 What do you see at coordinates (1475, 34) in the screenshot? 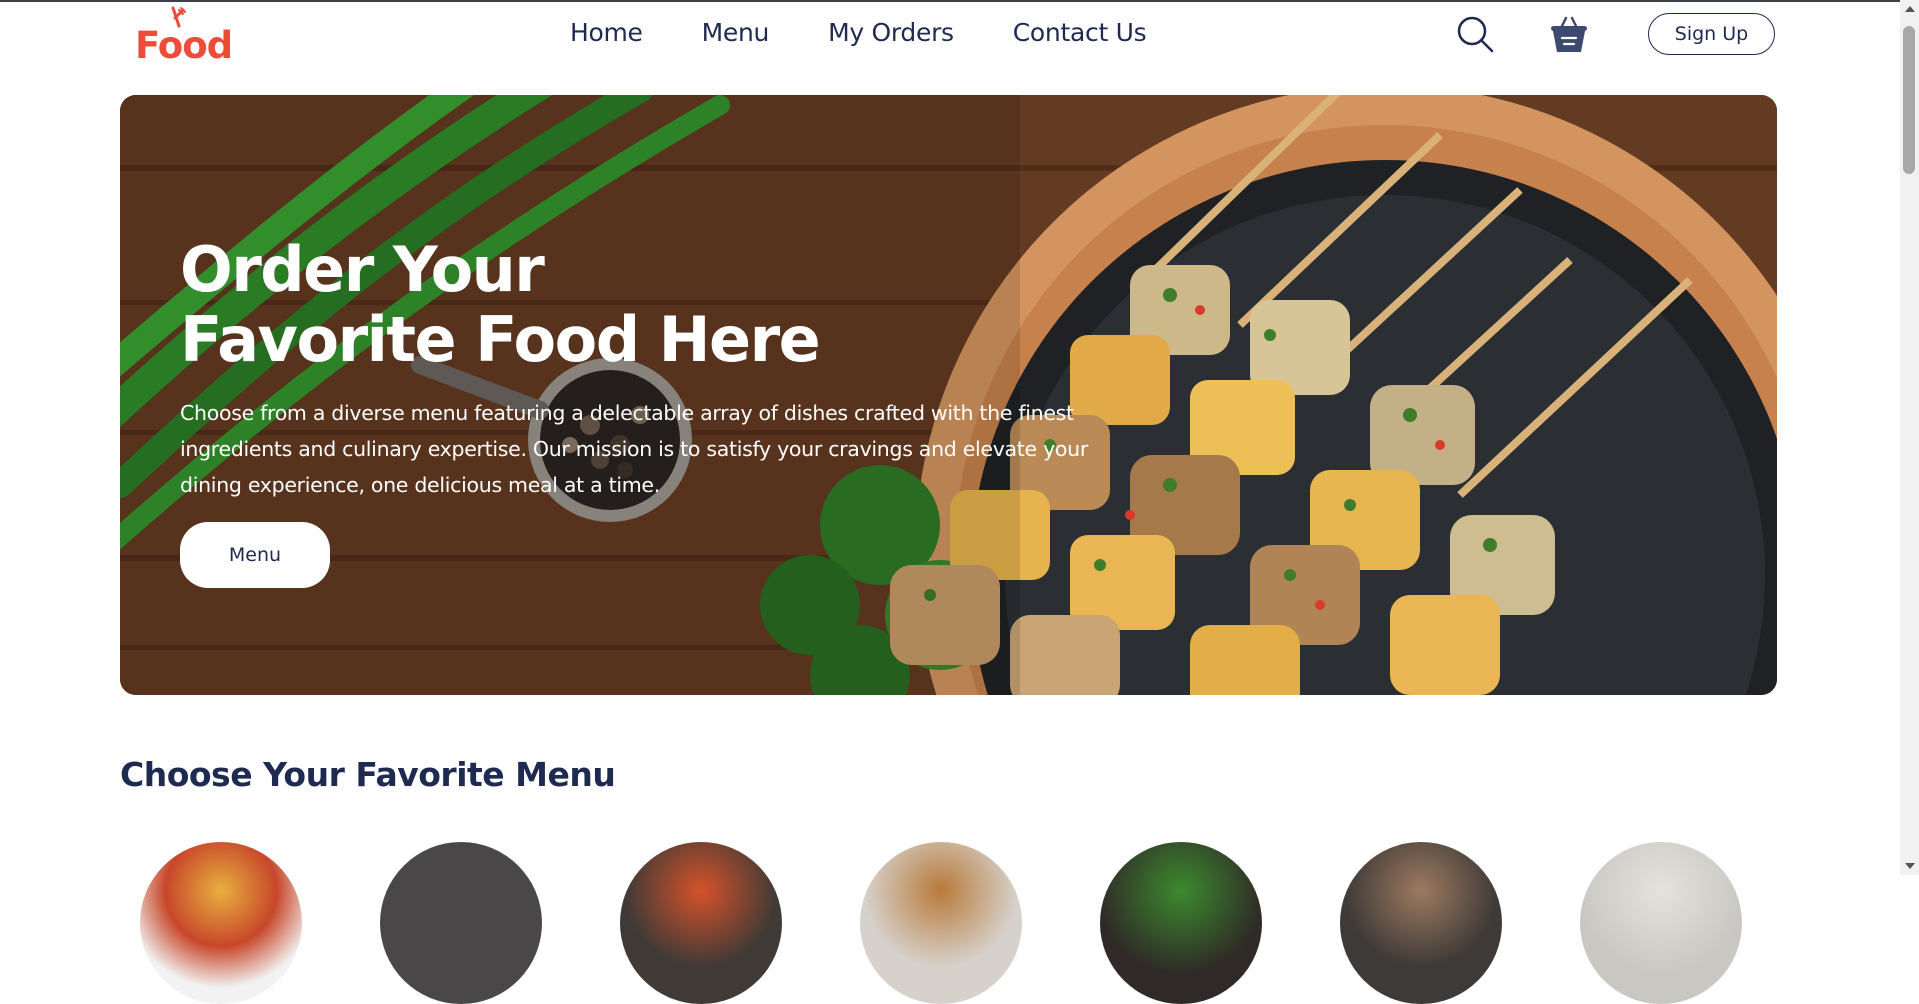
I see `search-icon` at bounding box center [1475, 34].